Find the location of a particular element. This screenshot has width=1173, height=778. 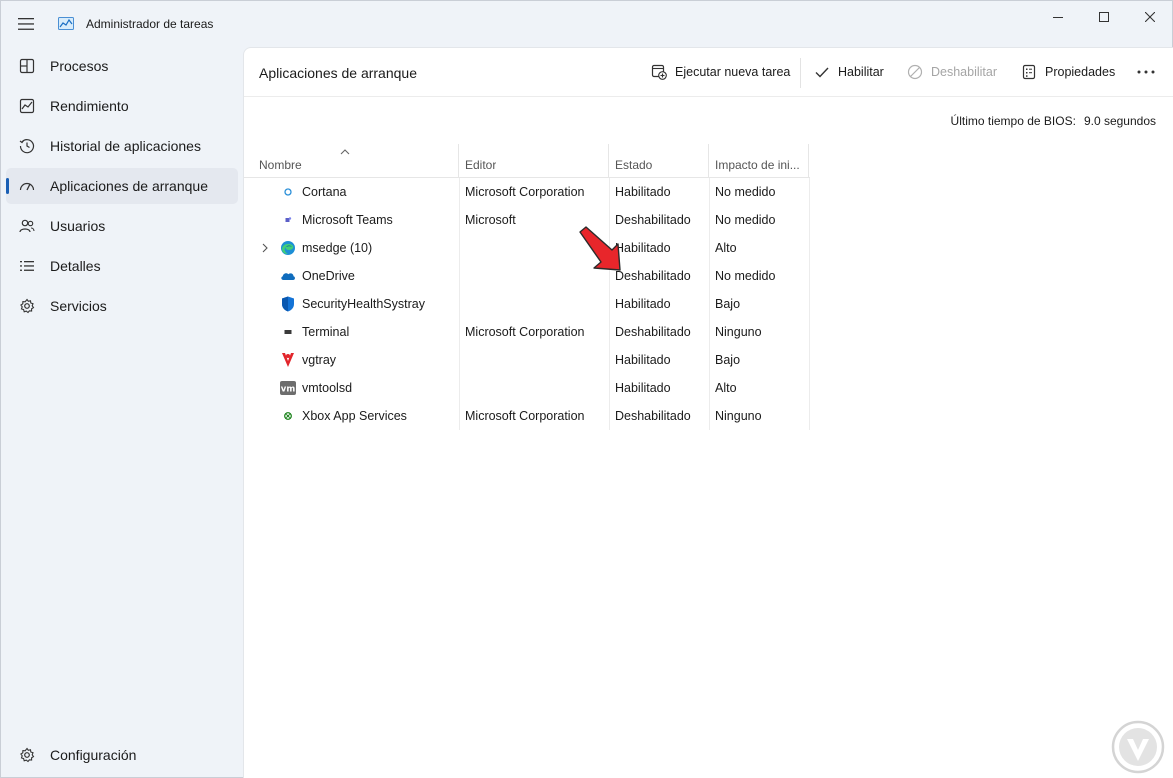

maximize-icon is located at coordinates (1104, 17).